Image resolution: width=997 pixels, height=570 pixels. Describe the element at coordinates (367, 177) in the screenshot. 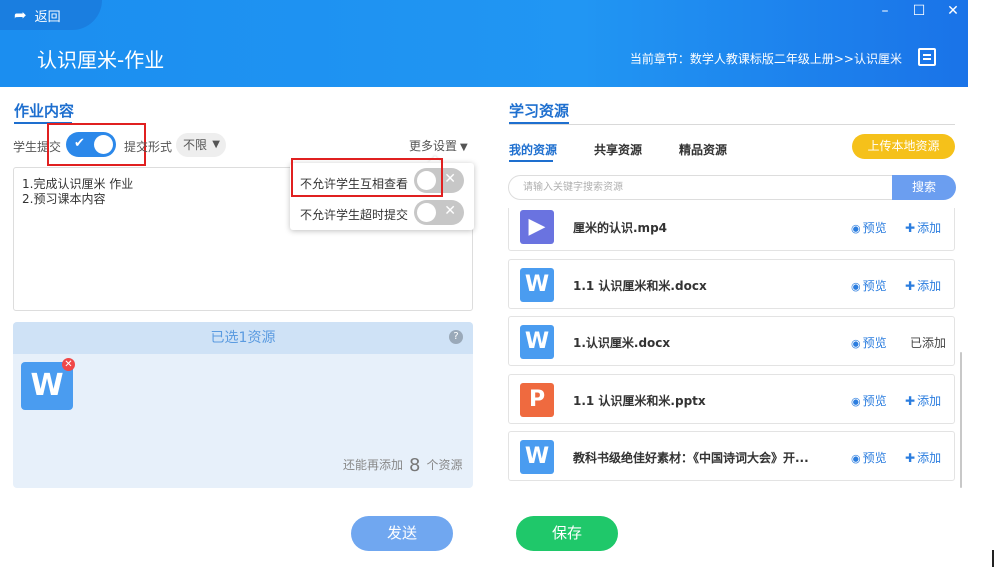

I see `highlight-box-setting` at that location.